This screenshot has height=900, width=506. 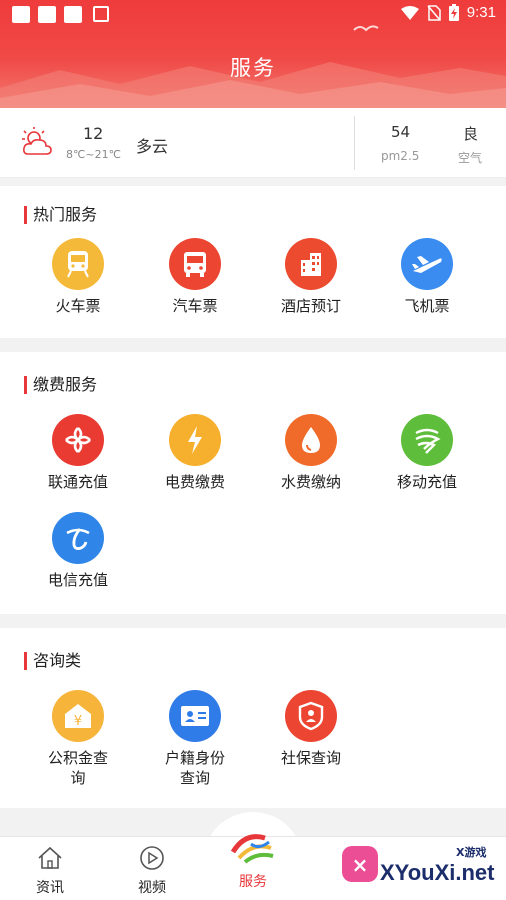 What do you see at coordinates (437, 872) in the screenshot?
I see `svg-text: XYouXi.net` at bounding box center [437, 872].